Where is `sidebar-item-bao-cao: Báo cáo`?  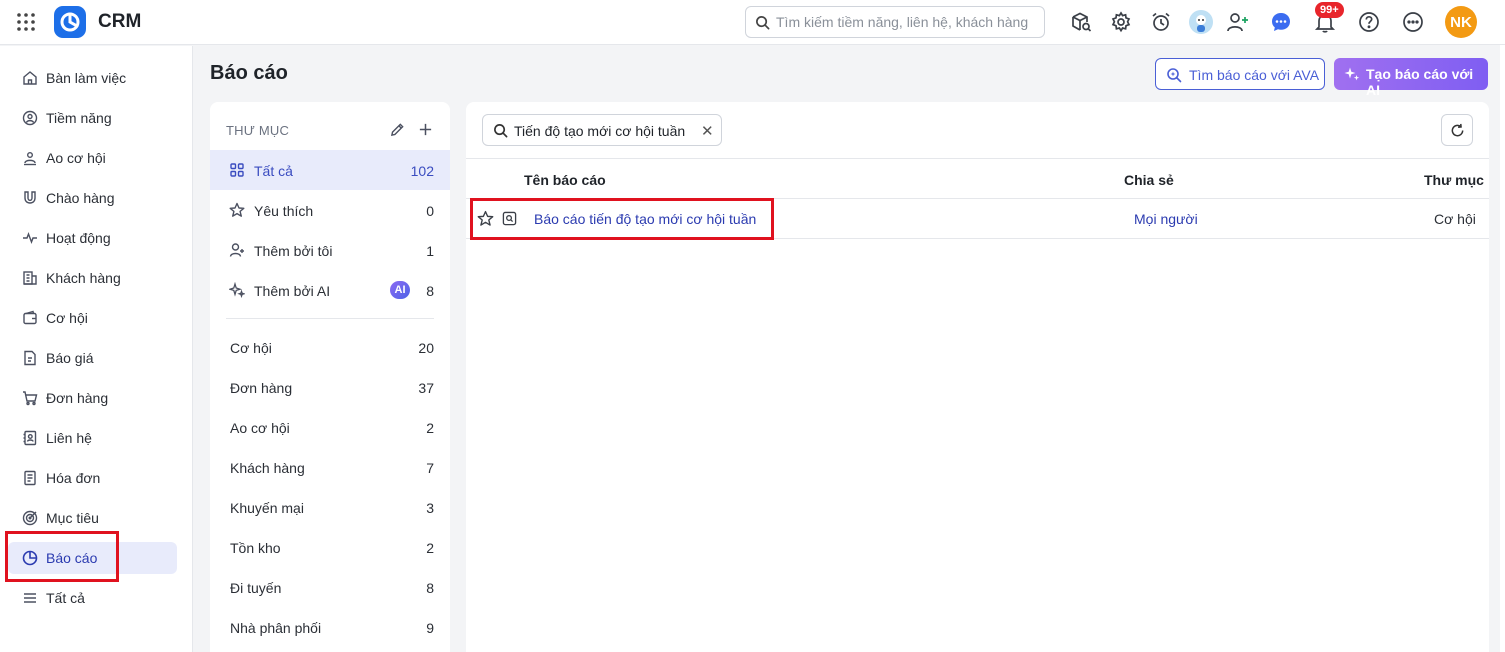
sidebar-item-bao-cao: Báo cáo is located at coordinates (92, 558).